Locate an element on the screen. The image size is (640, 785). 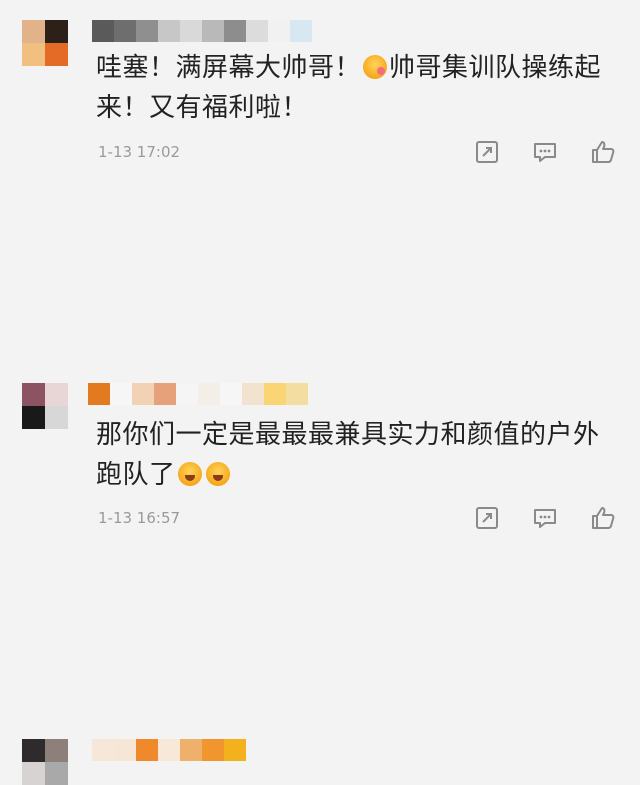
comment-text-part: 哇塞！满屏幕大帅哥！ is located at coordinates (229, 68).